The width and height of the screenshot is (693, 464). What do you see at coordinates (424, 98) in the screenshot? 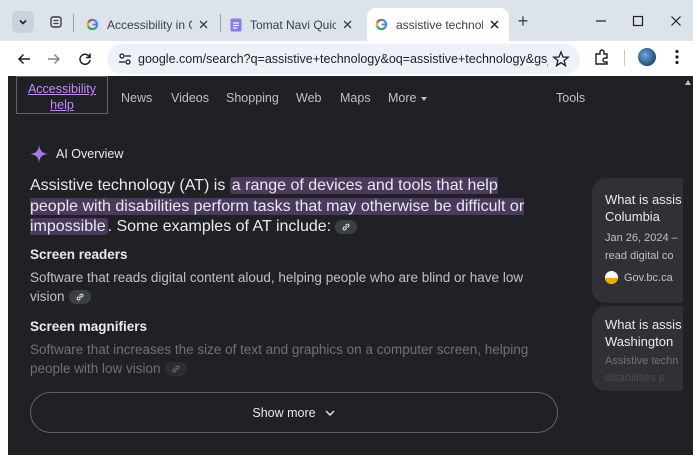
I see `caret-down-icon` at bounding box center [424, 98].